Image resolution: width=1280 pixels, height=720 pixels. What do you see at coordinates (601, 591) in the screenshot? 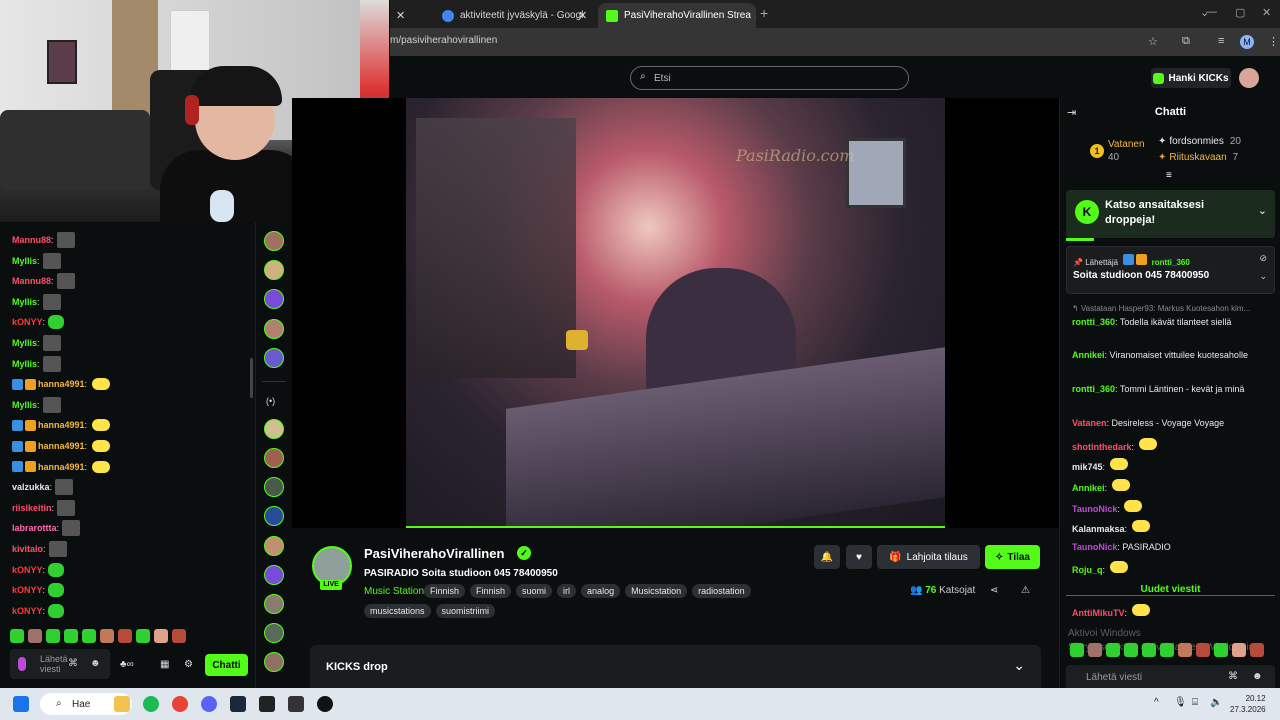
I see `tag-chip: analog` at bounding box center [601, 591].